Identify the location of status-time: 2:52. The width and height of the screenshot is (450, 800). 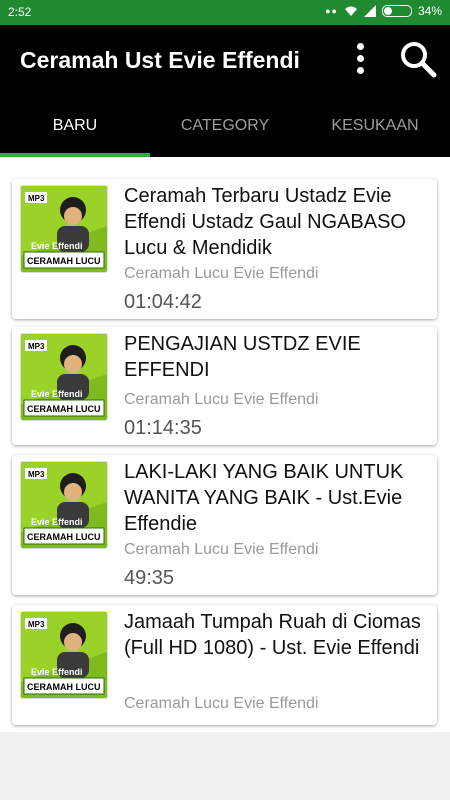
(20, 12).